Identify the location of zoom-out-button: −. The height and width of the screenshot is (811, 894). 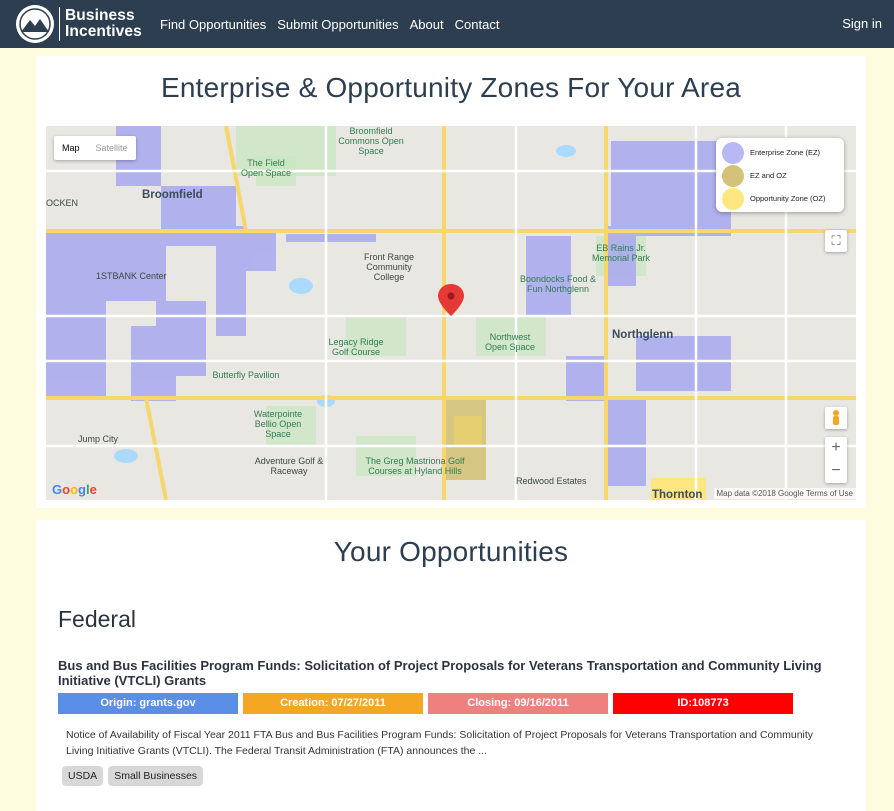
(836, 471).